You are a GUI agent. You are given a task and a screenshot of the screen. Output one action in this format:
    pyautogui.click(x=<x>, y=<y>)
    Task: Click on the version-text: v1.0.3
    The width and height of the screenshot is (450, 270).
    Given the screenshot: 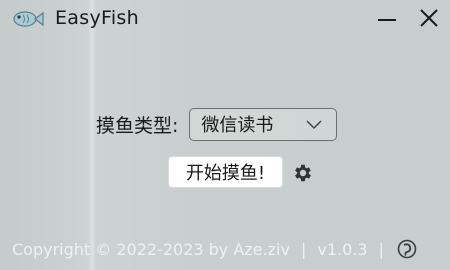 What is the action you would take?
    pyautogui.click(x=342, y=249)
    